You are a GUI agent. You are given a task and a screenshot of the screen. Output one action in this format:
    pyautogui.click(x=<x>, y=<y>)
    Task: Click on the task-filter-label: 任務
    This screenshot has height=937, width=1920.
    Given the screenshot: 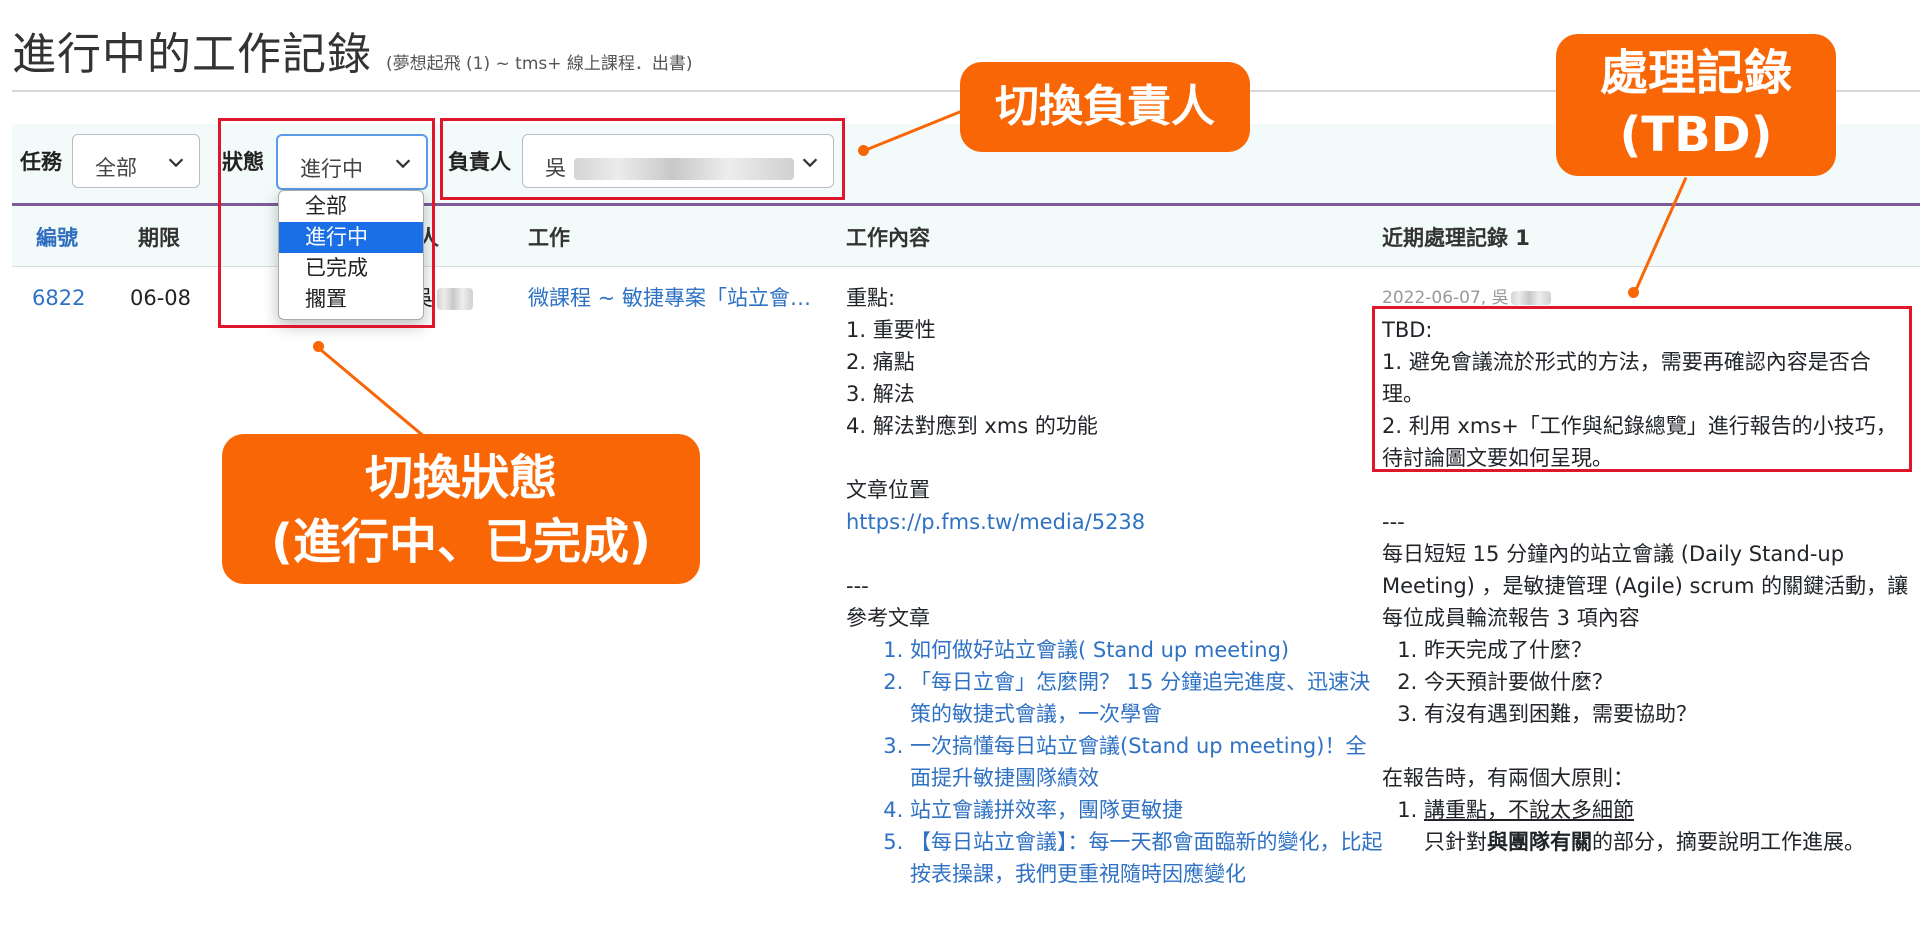 What is the action you would take?
    pyautogui.click(x=41, y=162)
    